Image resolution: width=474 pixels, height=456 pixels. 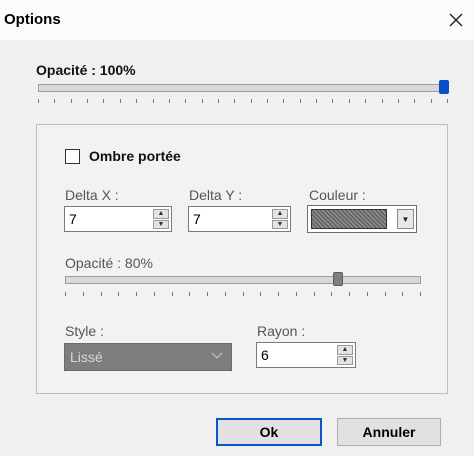 I want to click on title-bar: Options, so click(x=237, y=20).